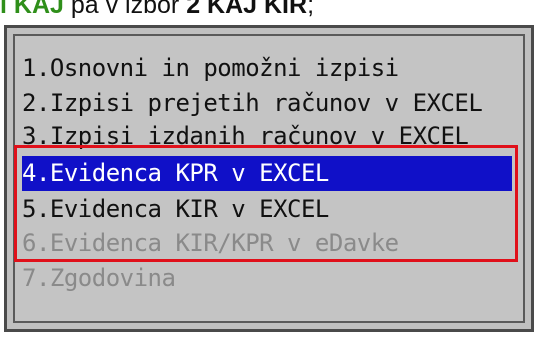 The height and width of the screenshot is (337, 538). I want to click on menu-item-izdani-racuni-excel: 3.Izpisi izdanih računov v EXCEL, so click(245, 136).